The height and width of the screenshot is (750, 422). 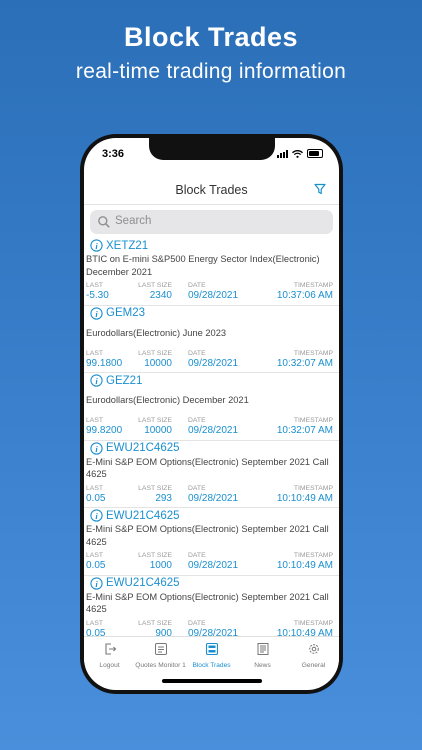 I want to click on filter-icon, so click(x=320, y=189).